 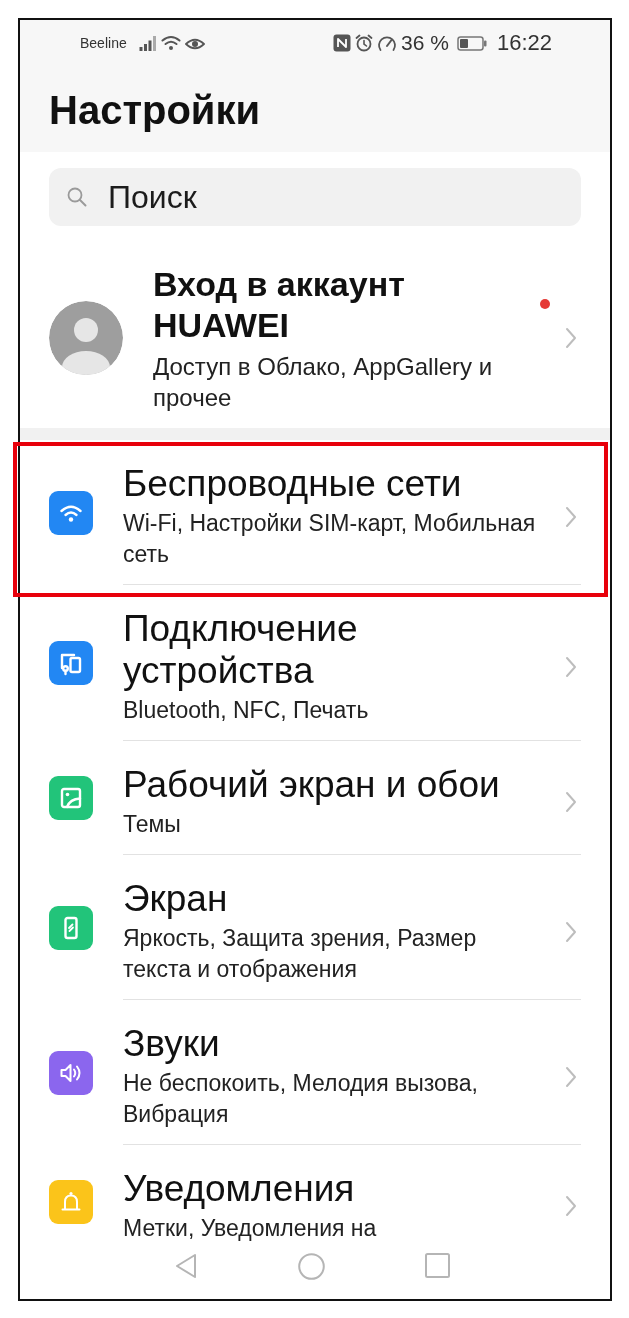 What do you see at coordinates (524, 43) in the screenshot?
I see `clock-time: 16:22` at bounding box center [524, 43].